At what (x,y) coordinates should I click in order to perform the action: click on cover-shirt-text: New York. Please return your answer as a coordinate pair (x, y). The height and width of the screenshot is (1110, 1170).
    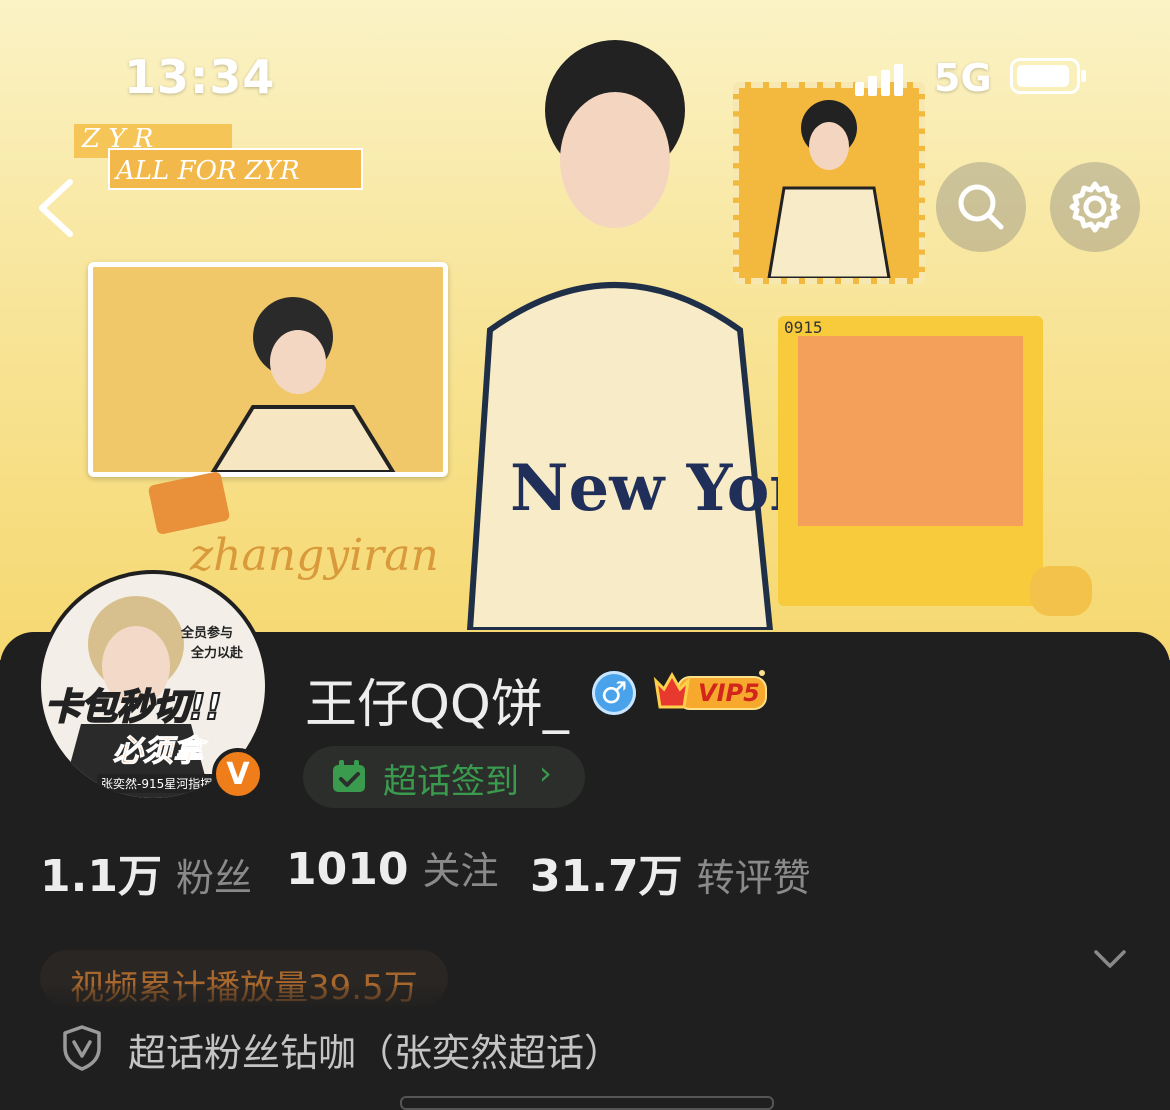
    Looking at the image, I should click on (645, 488).